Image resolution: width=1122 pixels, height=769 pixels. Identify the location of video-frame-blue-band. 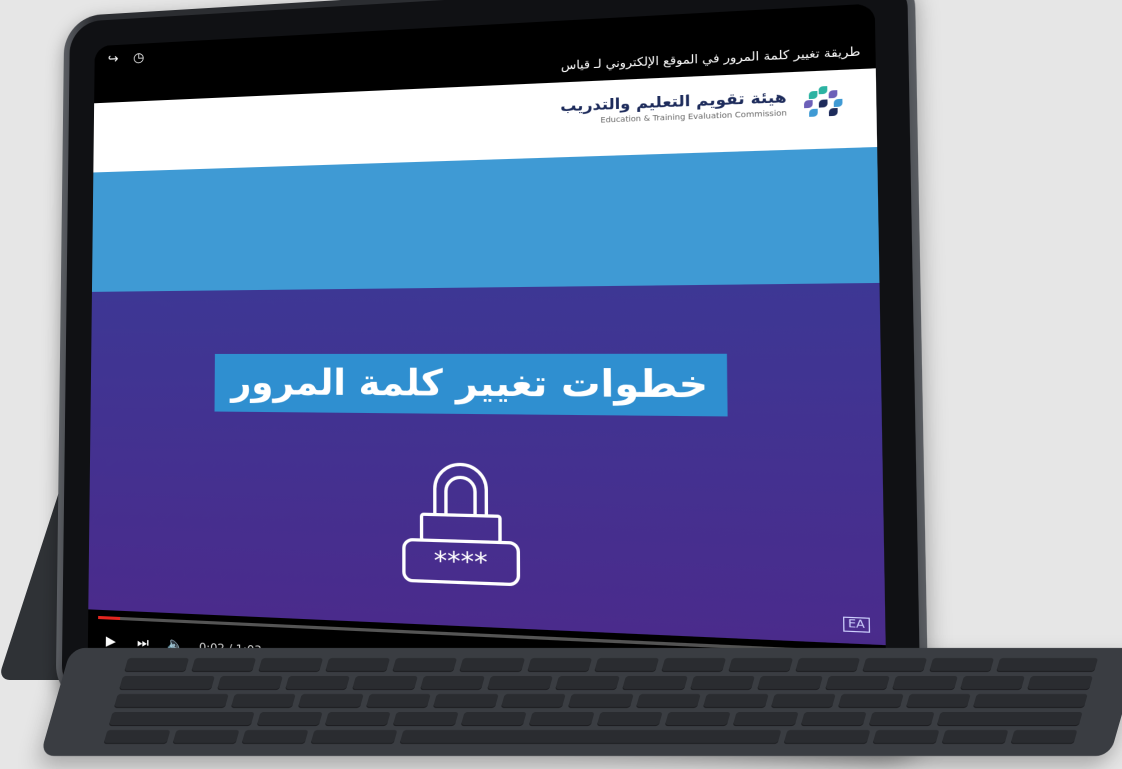
(485, 219).